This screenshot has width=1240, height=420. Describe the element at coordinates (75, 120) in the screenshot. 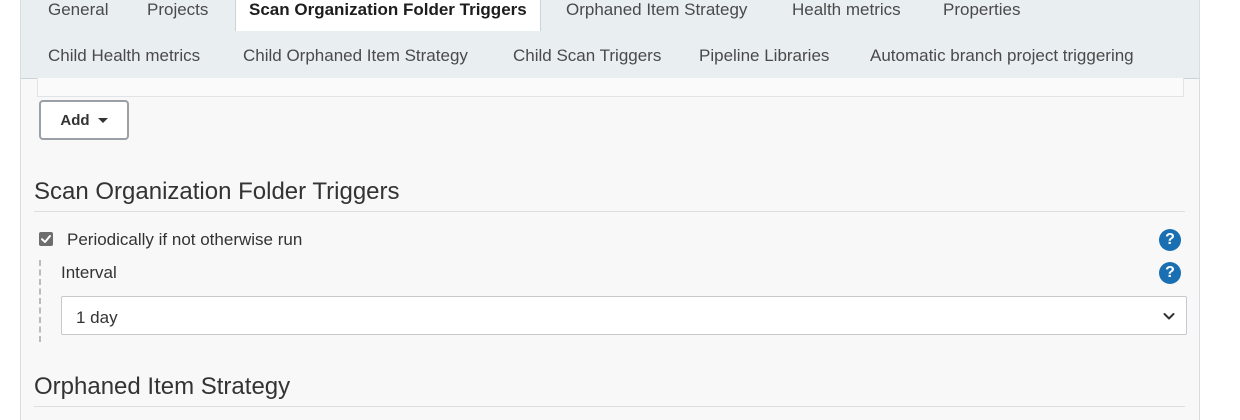

I see `add-button-label: Add` at that location.